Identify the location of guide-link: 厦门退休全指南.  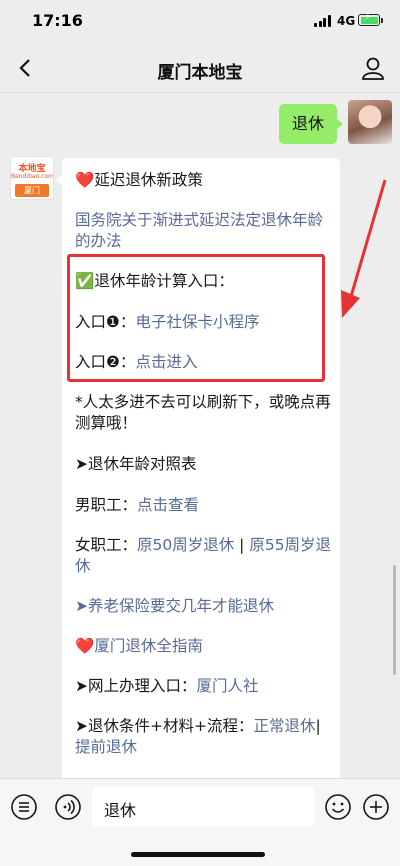
(148, 646).